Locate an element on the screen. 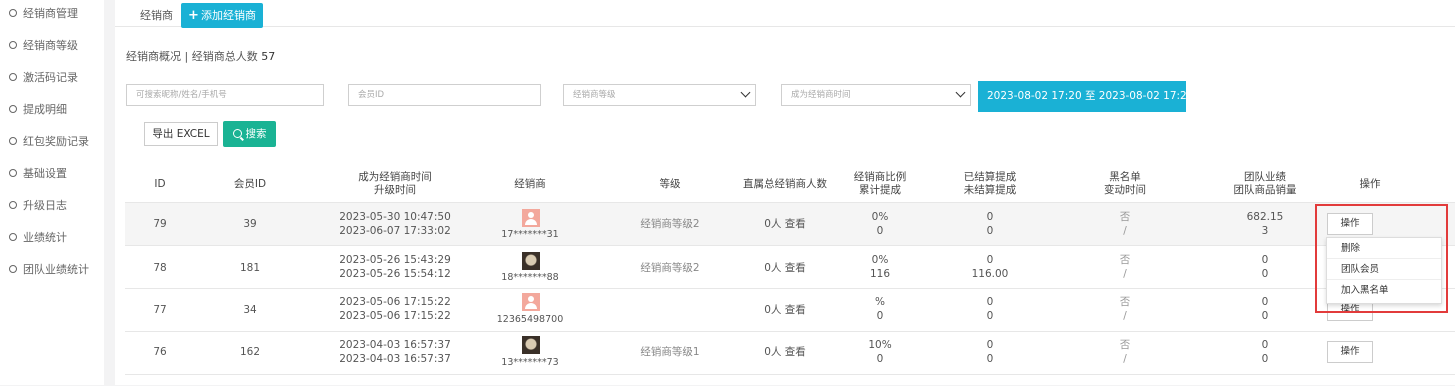 Image resolution: width=1455 pixels, height=386 pixels. plus-icon: + is located at coordinates (193, 15).